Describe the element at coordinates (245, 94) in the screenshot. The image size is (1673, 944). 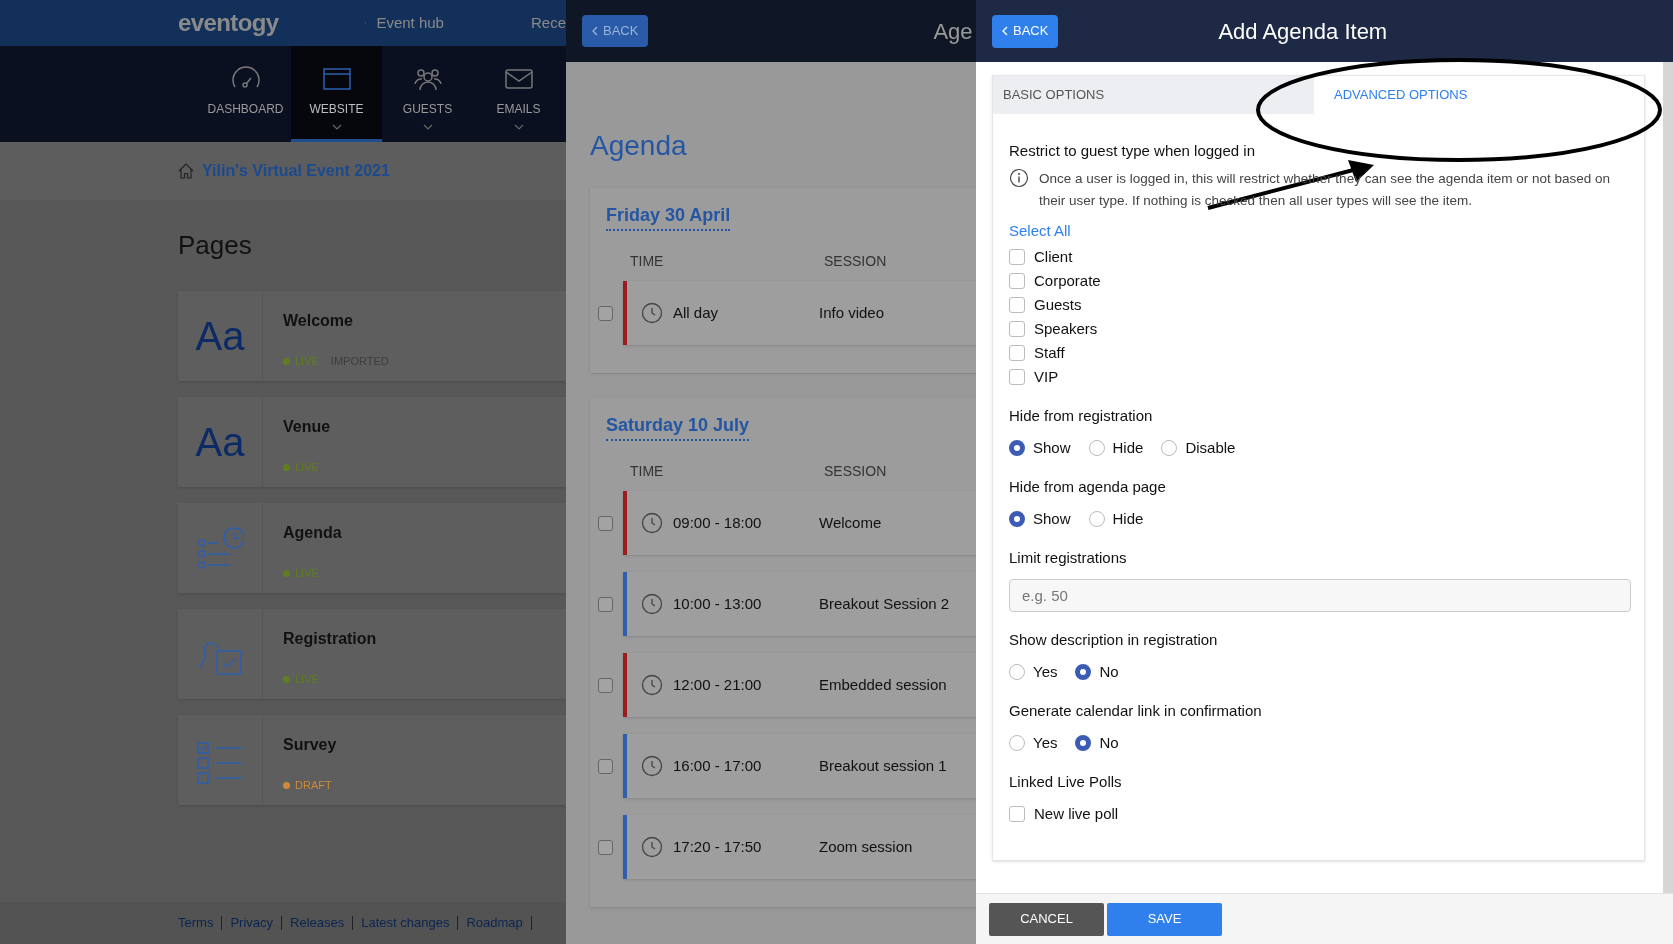
I see `nav-tab: DASHBOARD` at that location.